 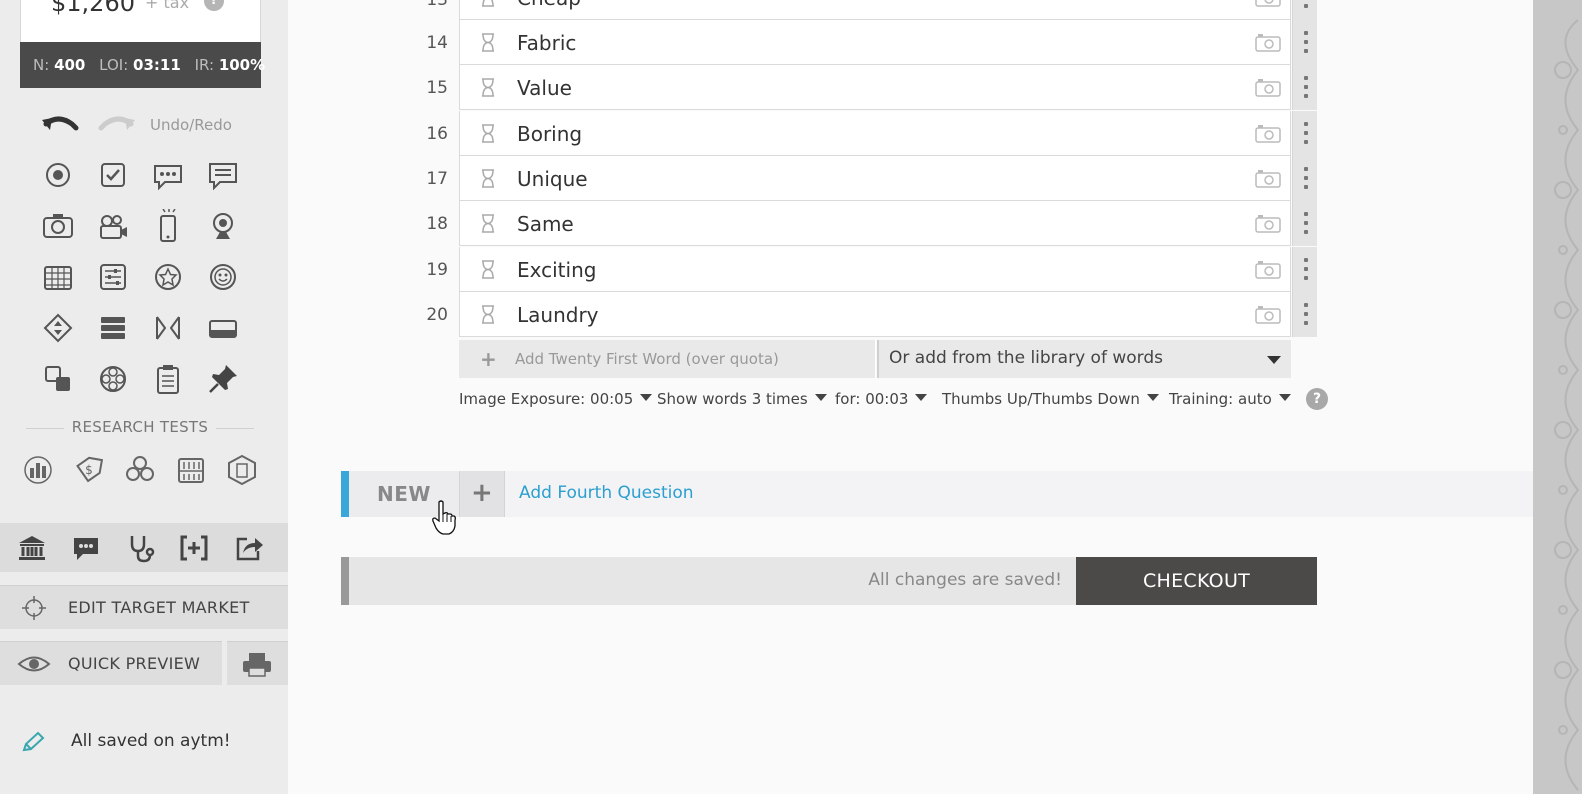 What do you see at coordinates (1317, 399) in the screenshot?
I see `options-help-icon: ?` at bounding box center [1317, 399].